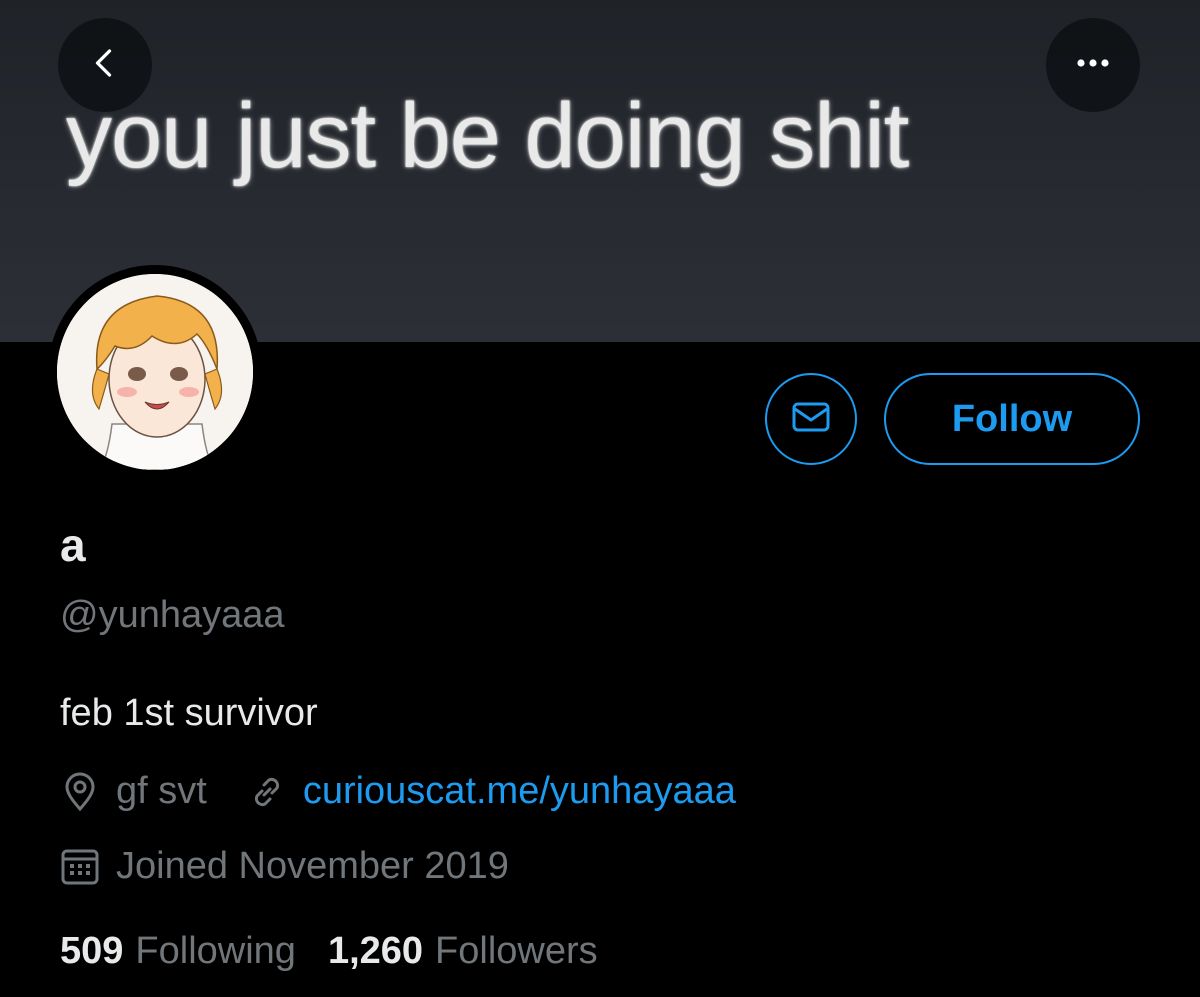 Image resolution: width=1200 pixels, height=997 pixels. I want to click on profile-joined-row: Joined November 2019, so click(284, 866).